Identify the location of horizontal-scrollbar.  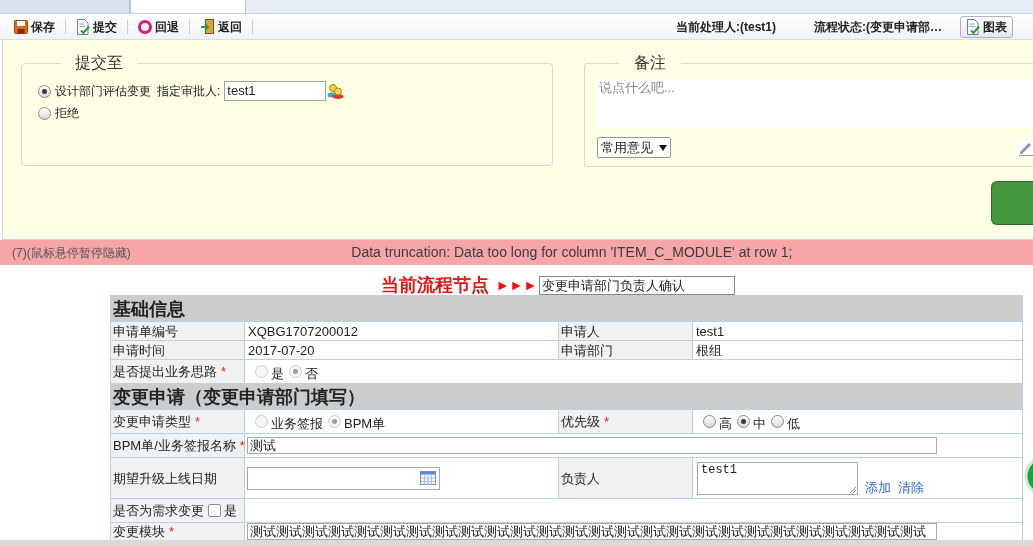
(516, 543).